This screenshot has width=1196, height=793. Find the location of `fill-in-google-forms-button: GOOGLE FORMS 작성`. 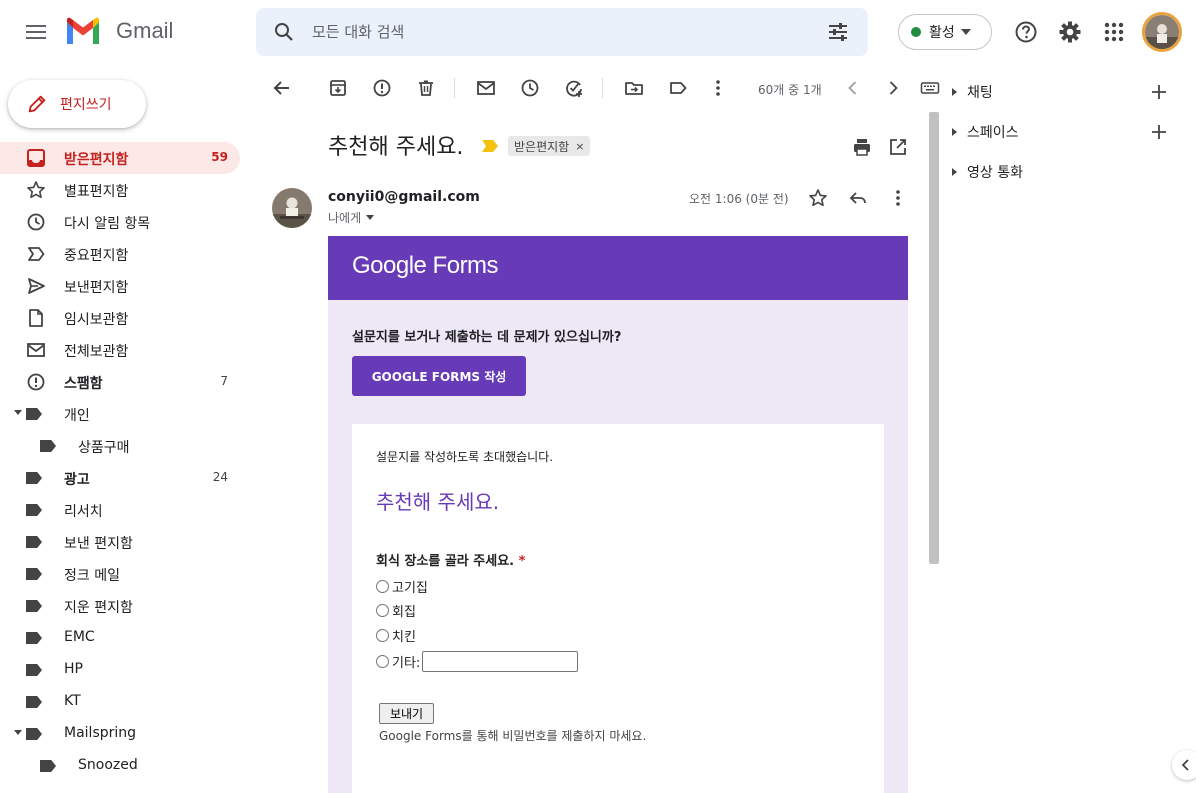

fill-in-google-forms-button: GOOGLE FORMS 작성 is located at coordinates (439, 376).